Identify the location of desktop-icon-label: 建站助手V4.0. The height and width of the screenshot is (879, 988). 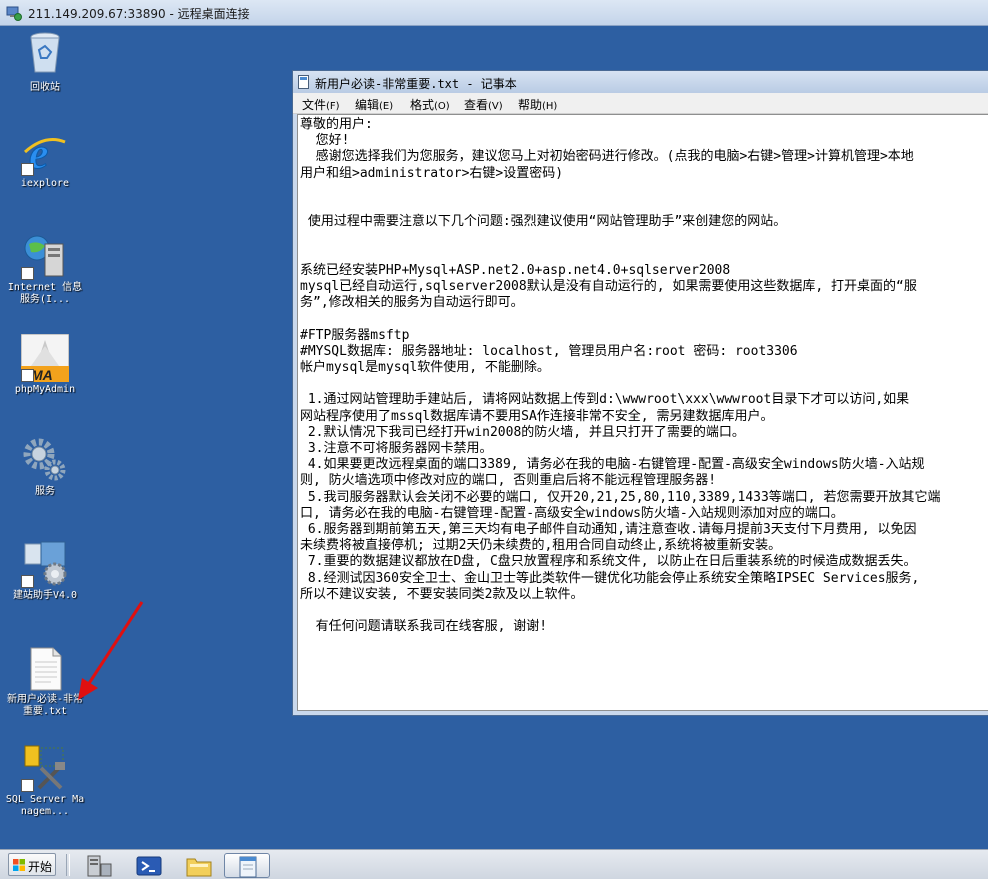
(45, 595).